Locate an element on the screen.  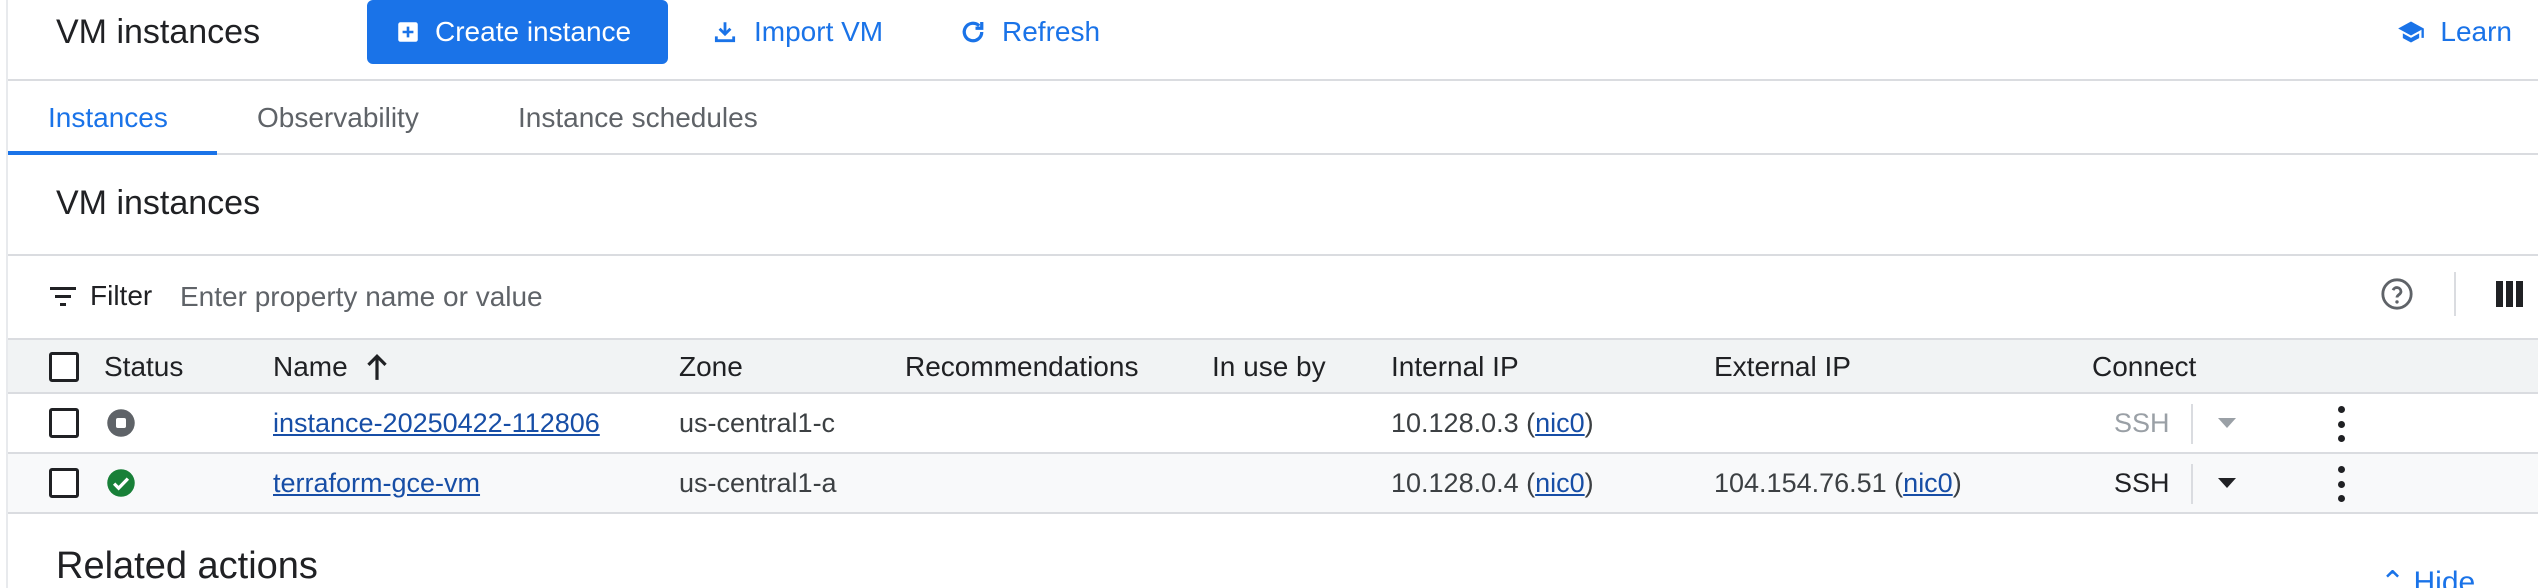
add-box-icon is located at coordinates (408, 32).